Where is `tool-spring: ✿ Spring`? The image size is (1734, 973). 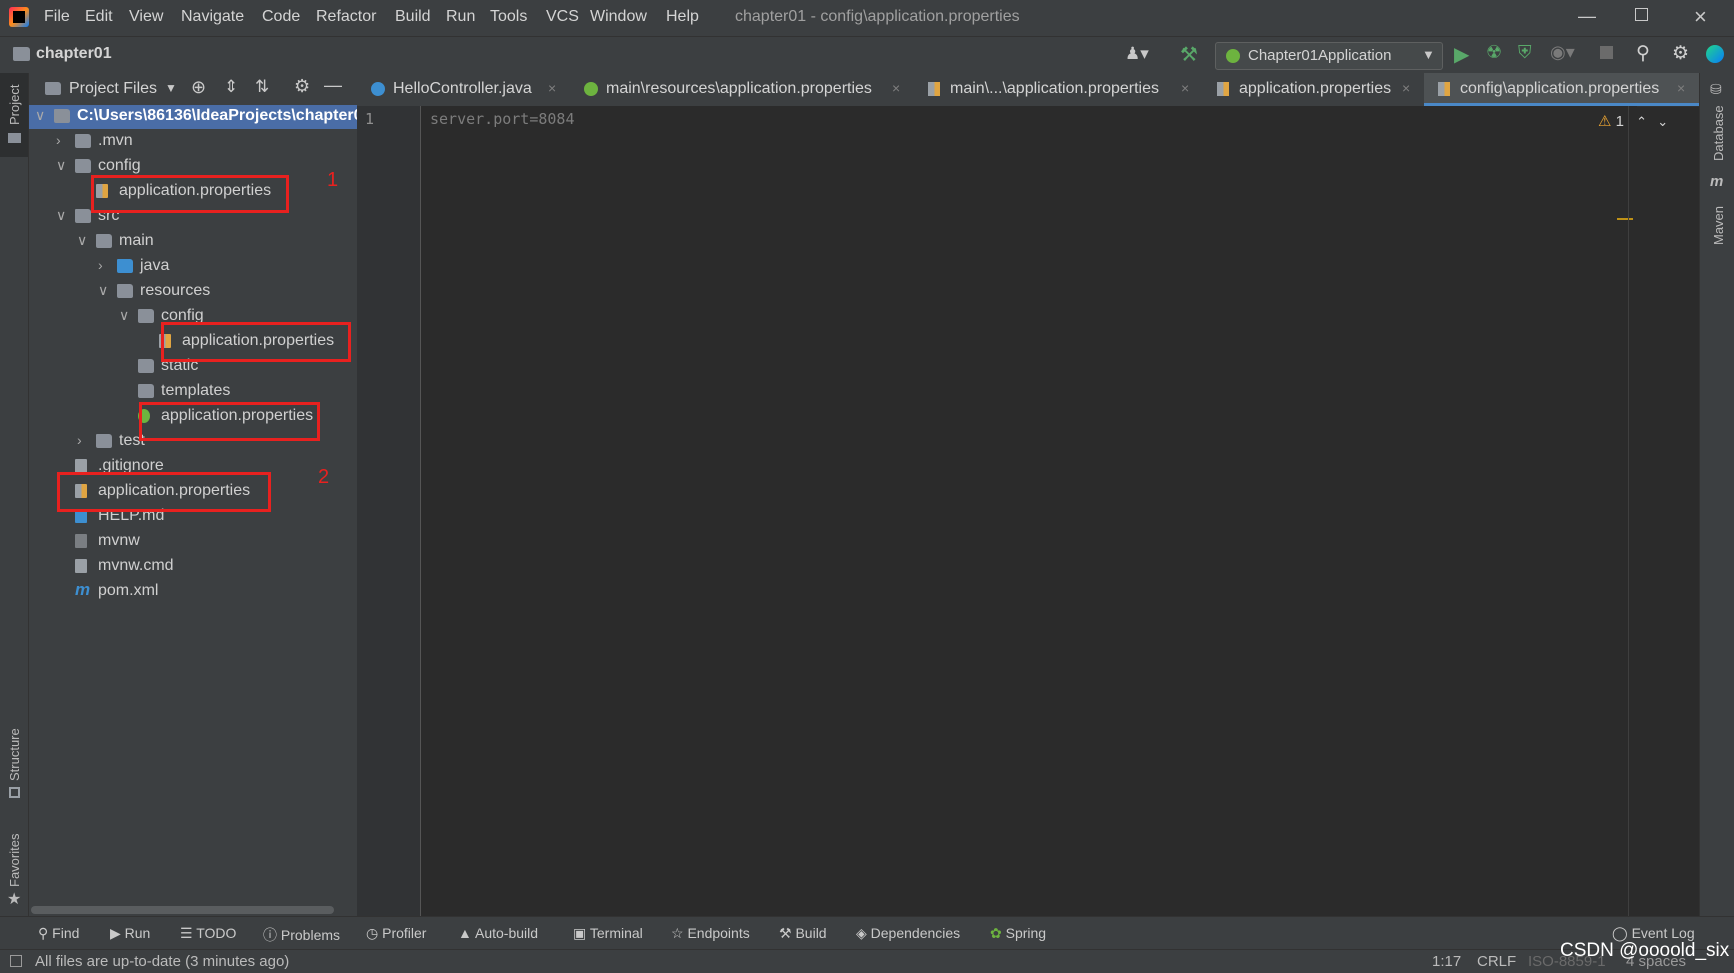 tool-spring: ✿ Spring is located at coordinates (1018, 933).